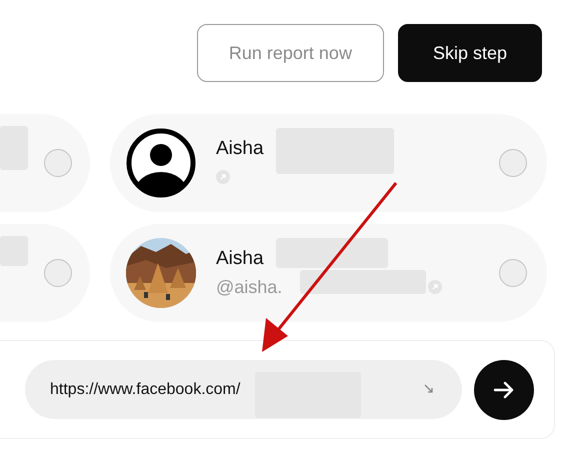 The image size is (581, 457). Describe the element at coordinates (470, 53) in the screenshot. I see `skip-button: Skip step` at that location.